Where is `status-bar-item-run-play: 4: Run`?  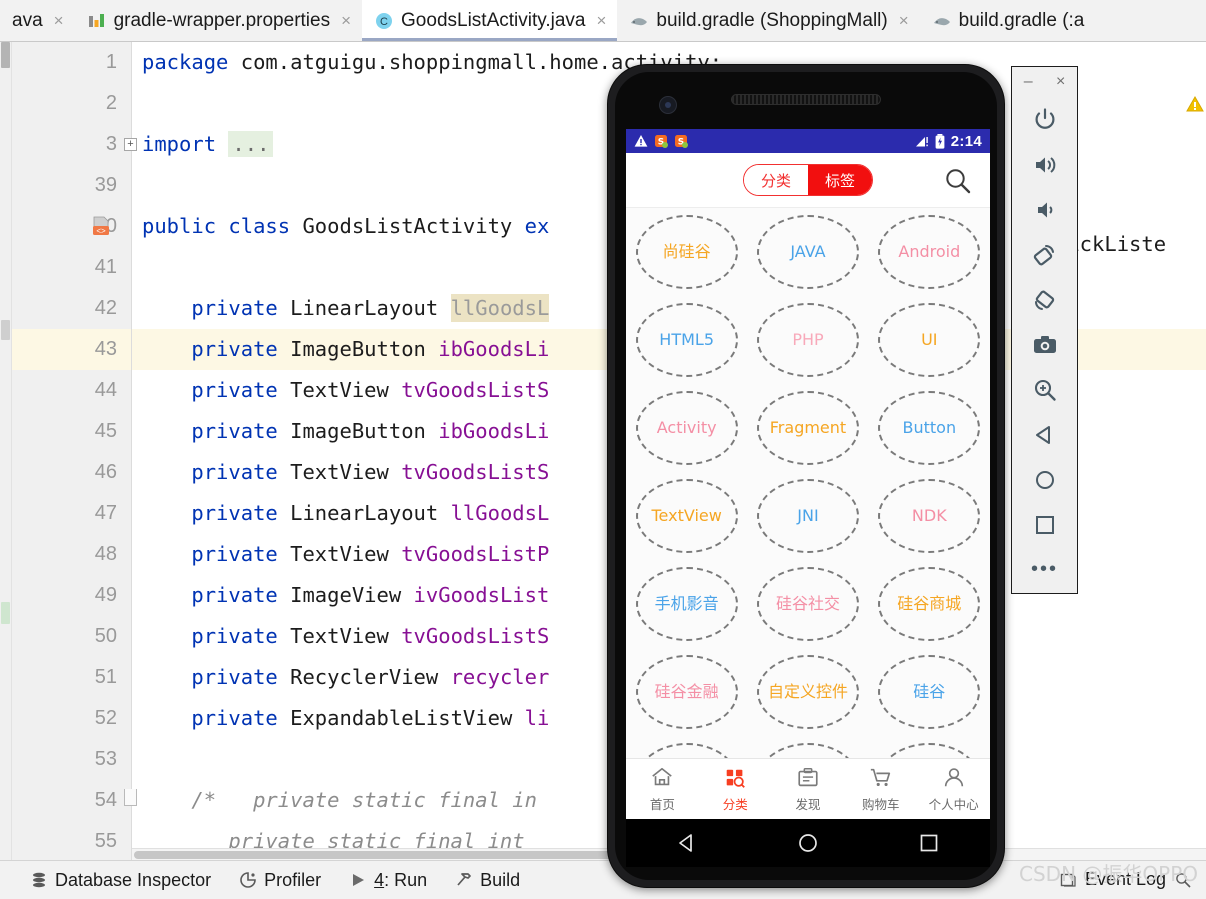
status-bar-item-run-play: 4: Run is located at coordinates (388, 880).